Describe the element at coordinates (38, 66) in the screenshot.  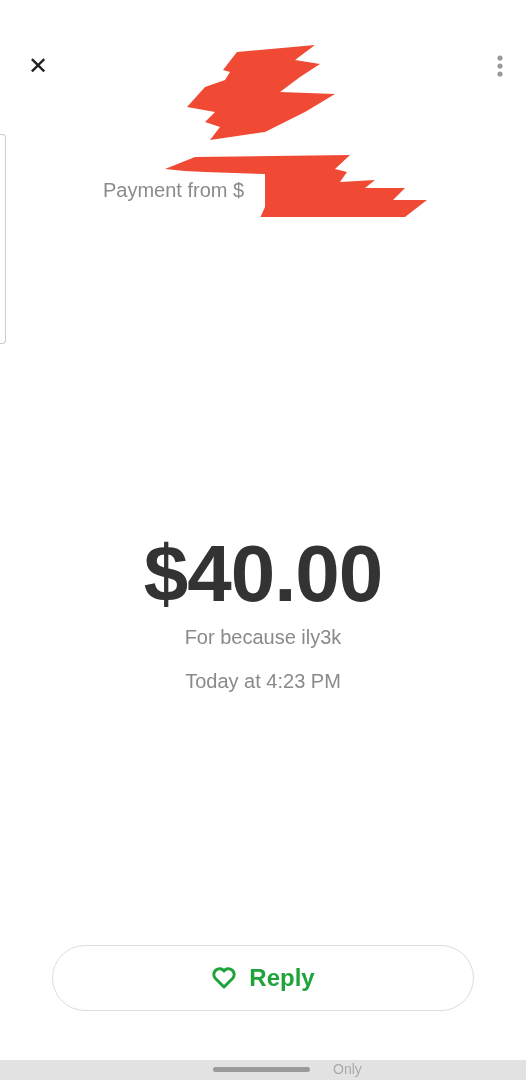
I see `close-button: ✕` at that location.